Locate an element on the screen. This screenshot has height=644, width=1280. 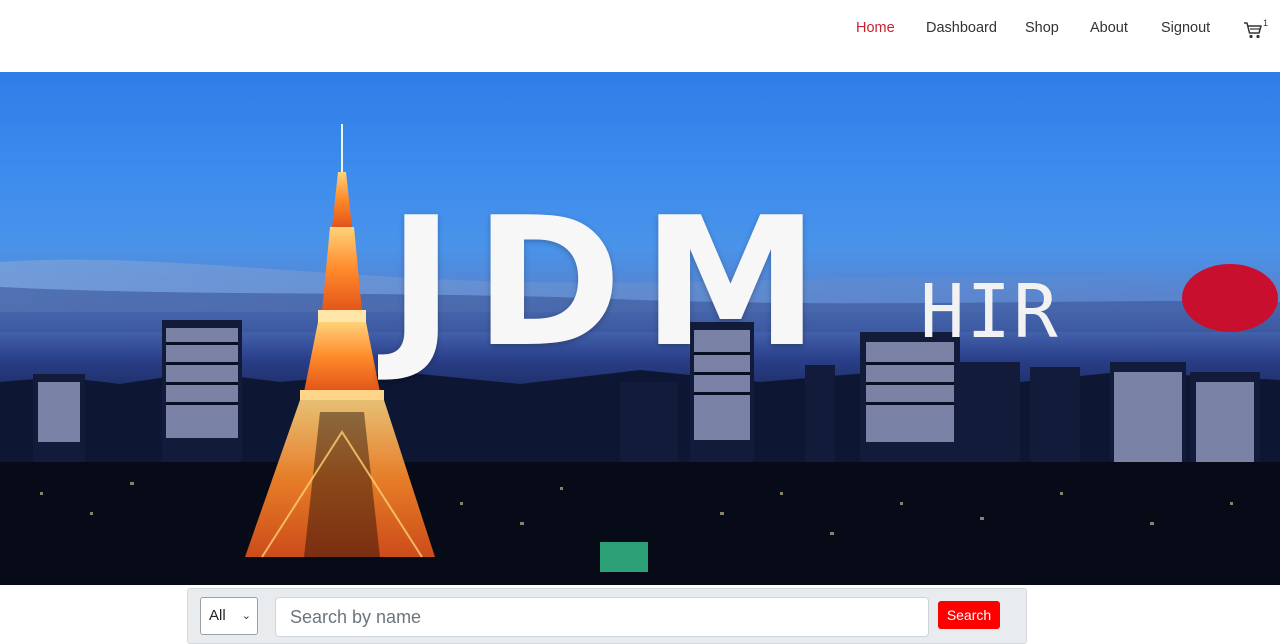
nav-dashboard-link: Dashboard is located at coordinates (961, 28).